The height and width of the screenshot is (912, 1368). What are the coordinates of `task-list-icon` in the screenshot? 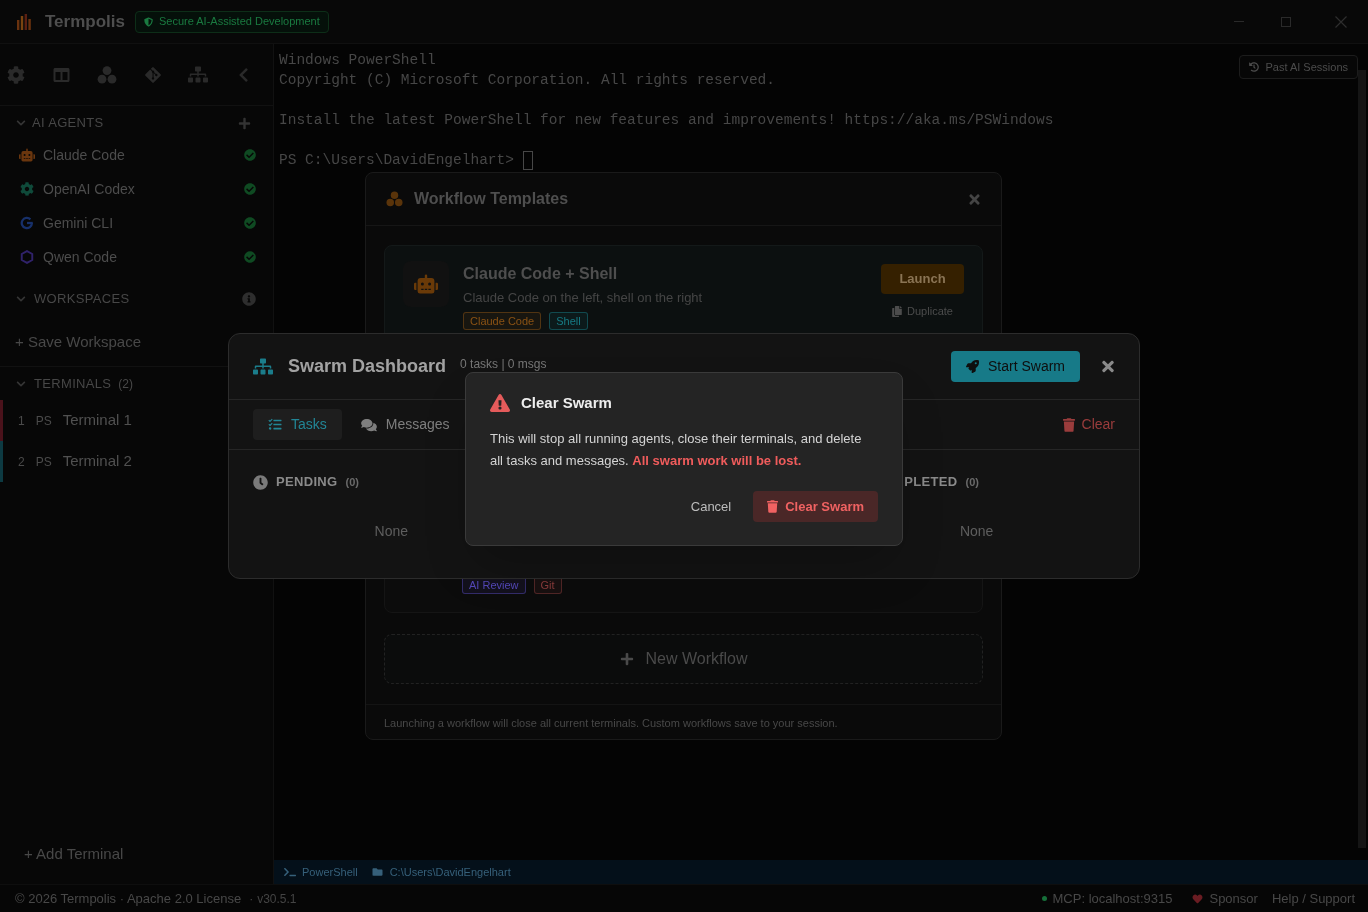 It's located at (275, 424).